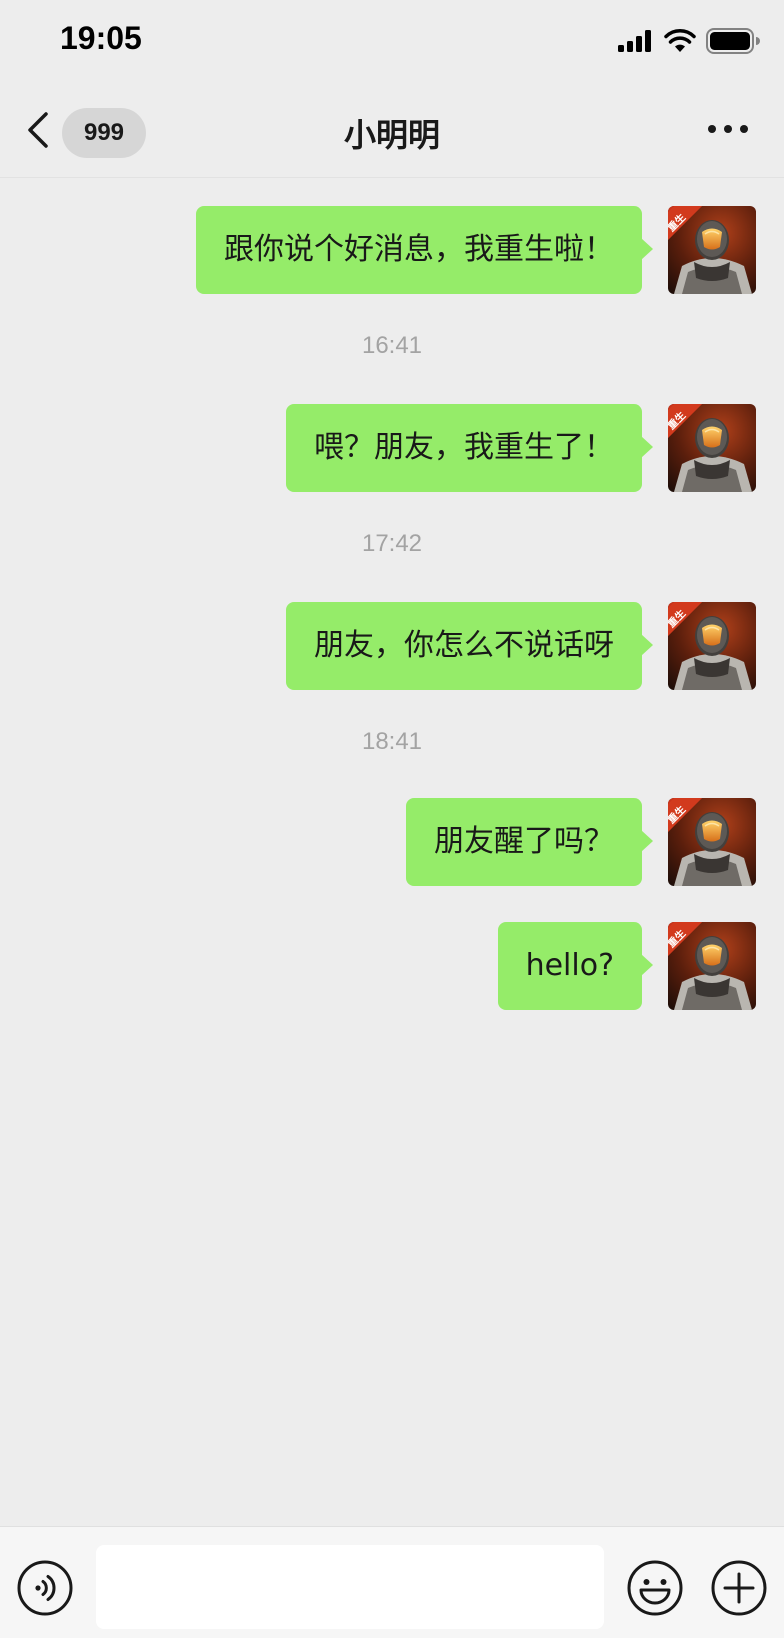 This screenshot has width=784, height=1638. Describe the element at coordinates (101, 38) in the screenshot. I see `status-time: 19:05` at that location.